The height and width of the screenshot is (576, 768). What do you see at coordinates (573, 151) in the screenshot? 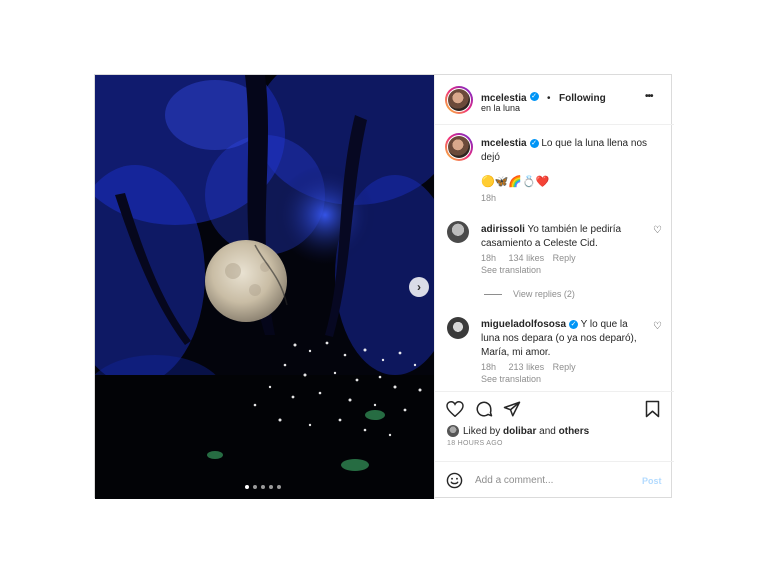
I see `caption: mcelestia ✓ Lo que la luna llena nos dejó` at bounding box center [573, 151].